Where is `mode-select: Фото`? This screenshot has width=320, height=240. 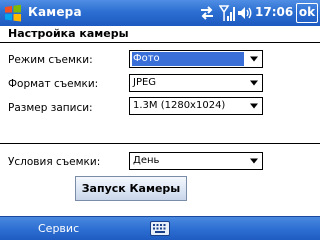
mode-select: Фото is located at coordinates (196, 59).